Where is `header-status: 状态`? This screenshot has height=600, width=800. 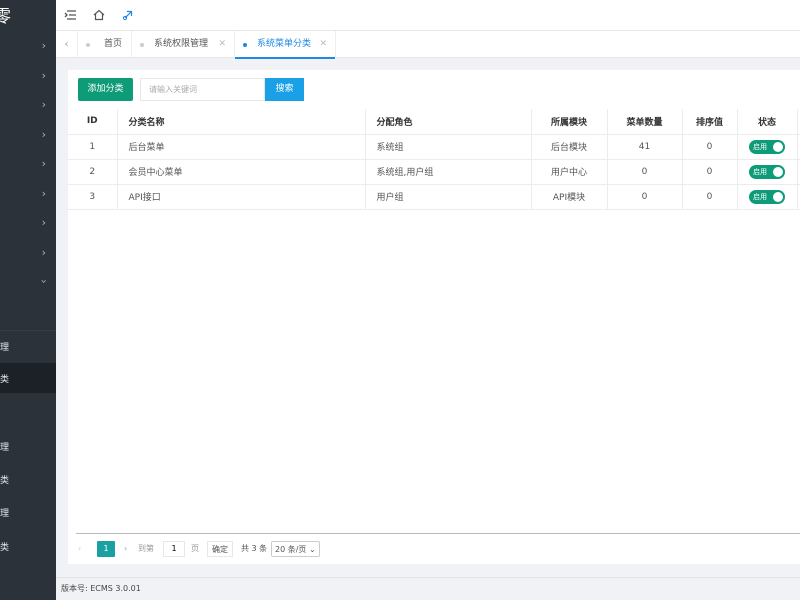
header-status: 状态 is located at coordinates (767, 122).